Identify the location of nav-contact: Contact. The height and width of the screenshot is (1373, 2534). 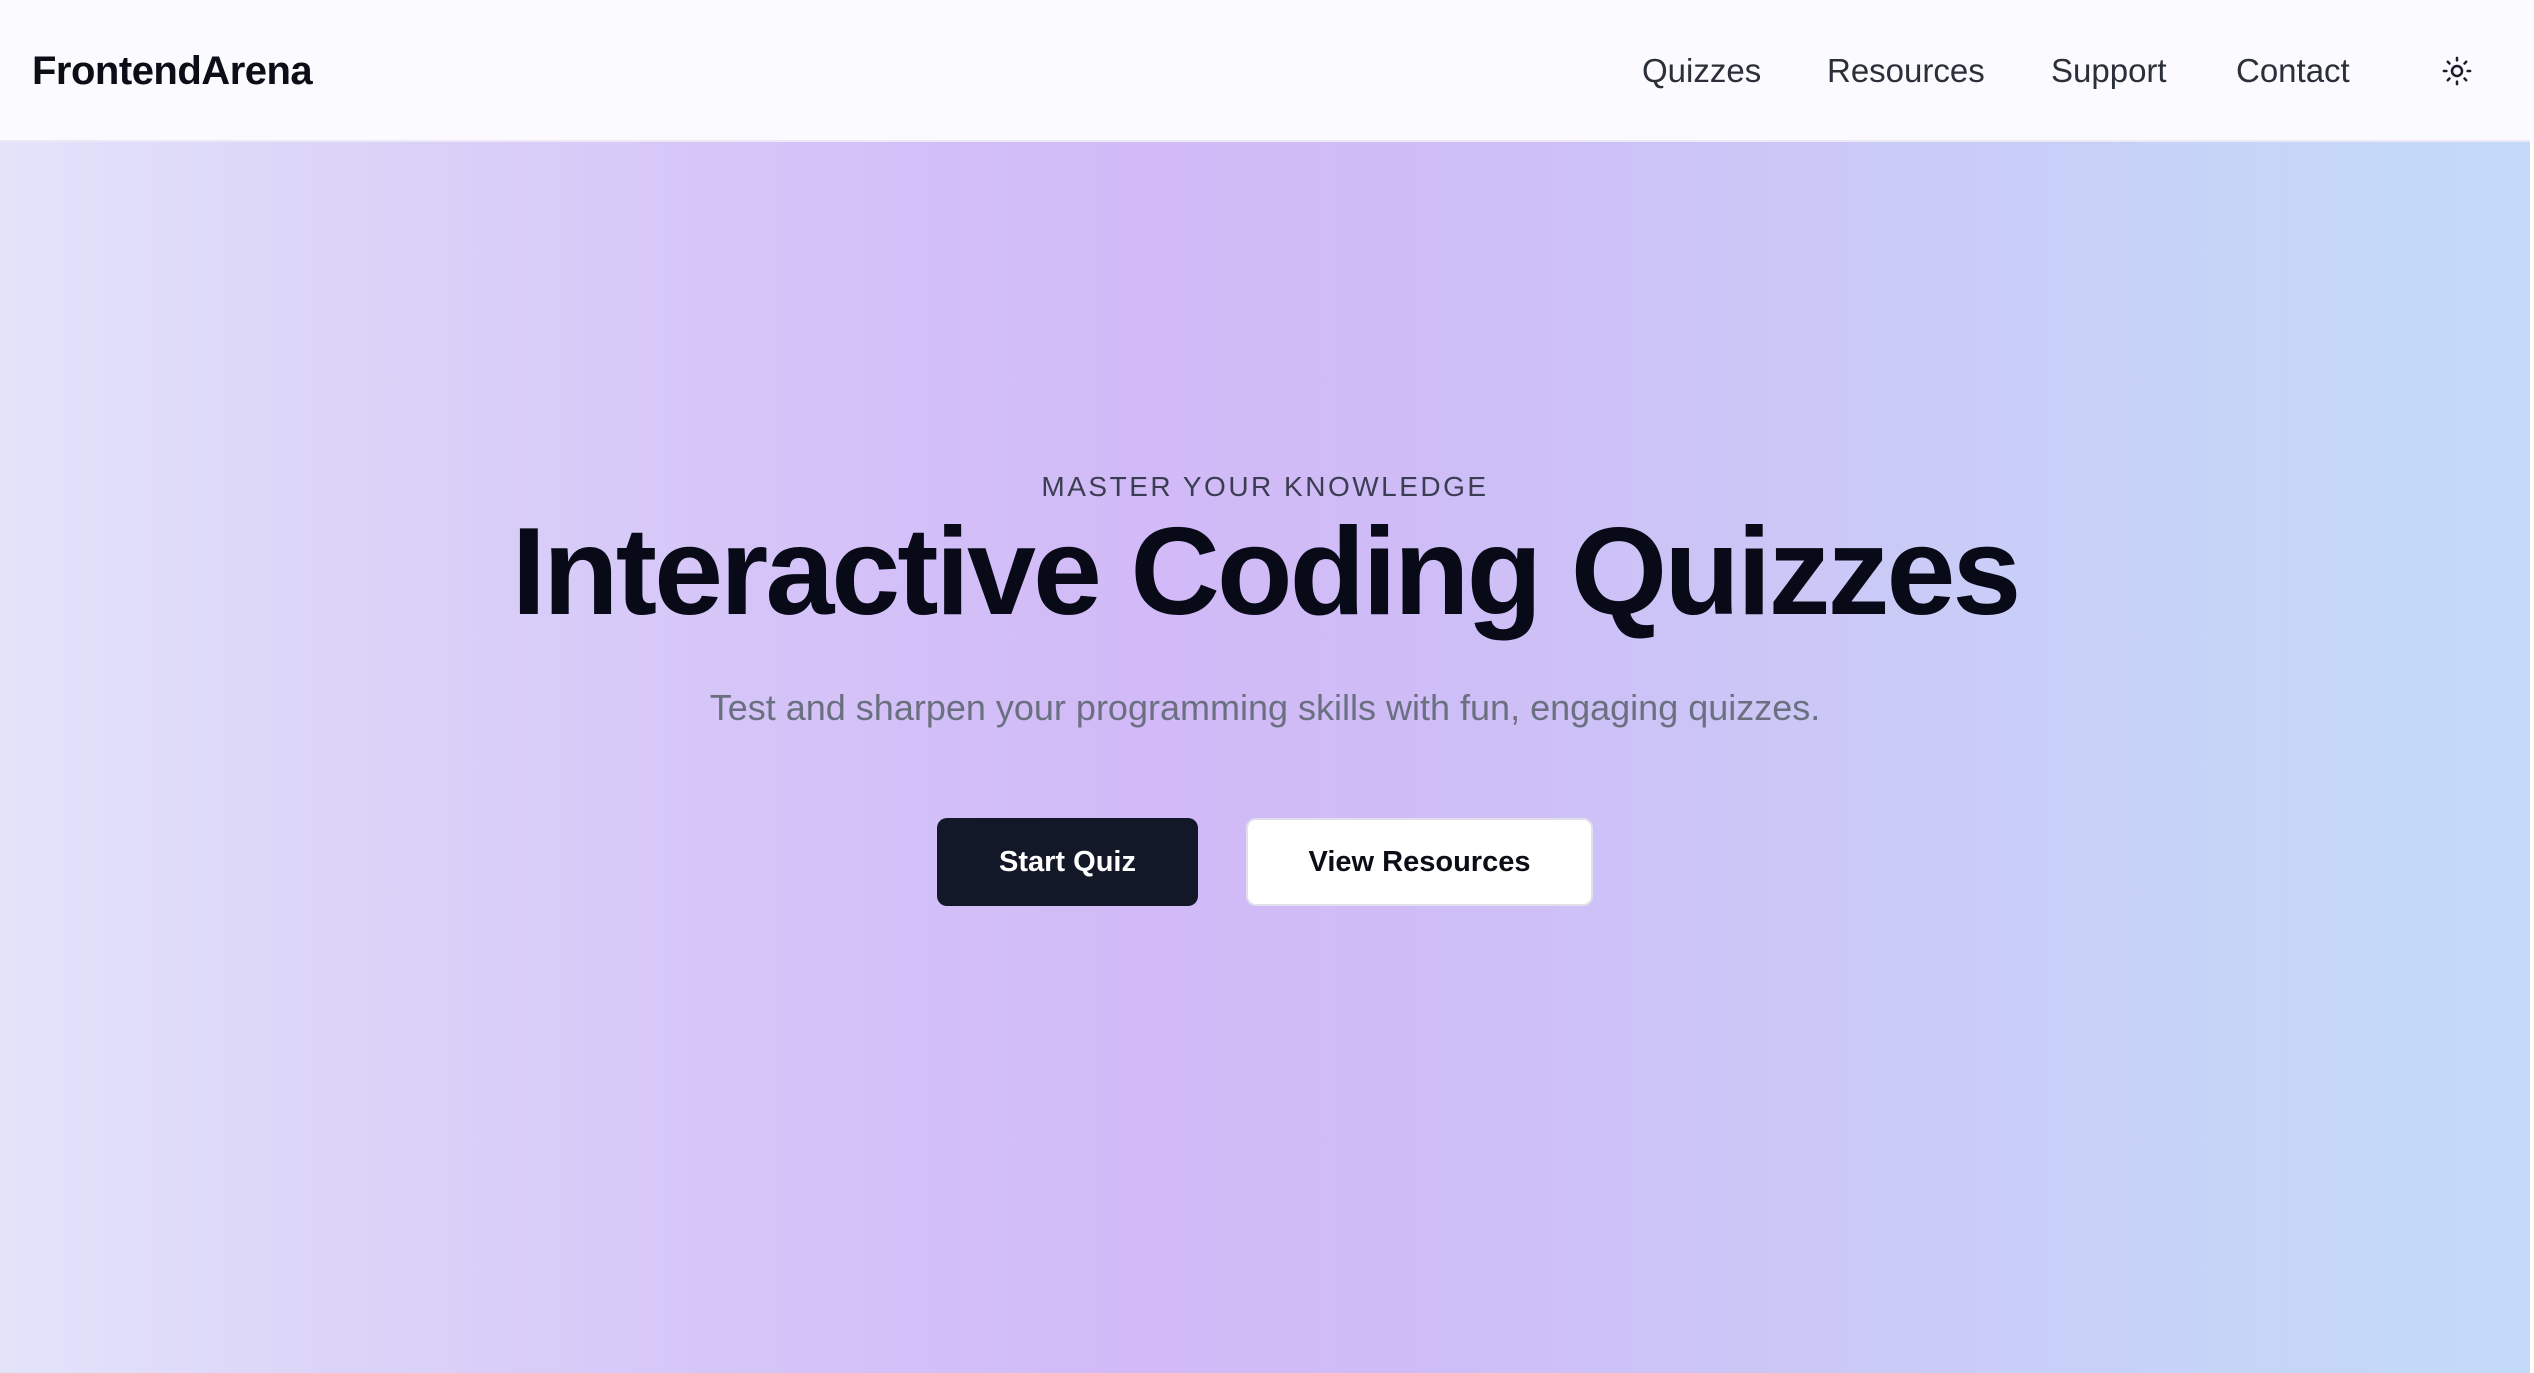
(2293, 71).